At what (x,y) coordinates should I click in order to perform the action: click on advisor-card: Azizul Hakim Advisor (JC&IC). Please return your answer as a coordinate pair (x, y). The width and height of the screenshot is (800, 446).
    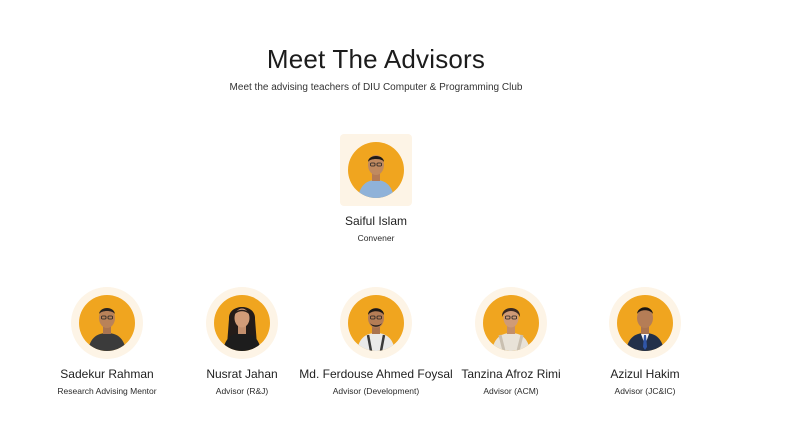
    Looking at the image, I should click on (645, 342).